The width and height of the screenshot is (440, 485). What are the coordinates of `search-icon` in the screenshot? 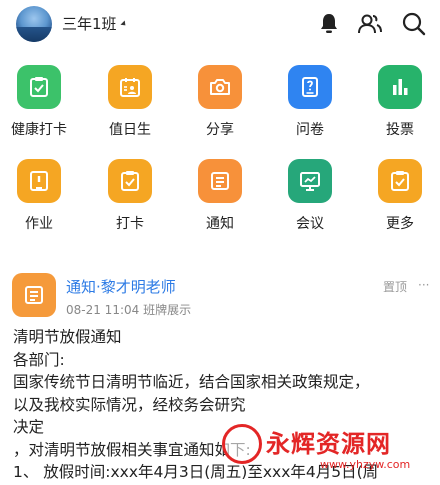 It's located at (414, 24).